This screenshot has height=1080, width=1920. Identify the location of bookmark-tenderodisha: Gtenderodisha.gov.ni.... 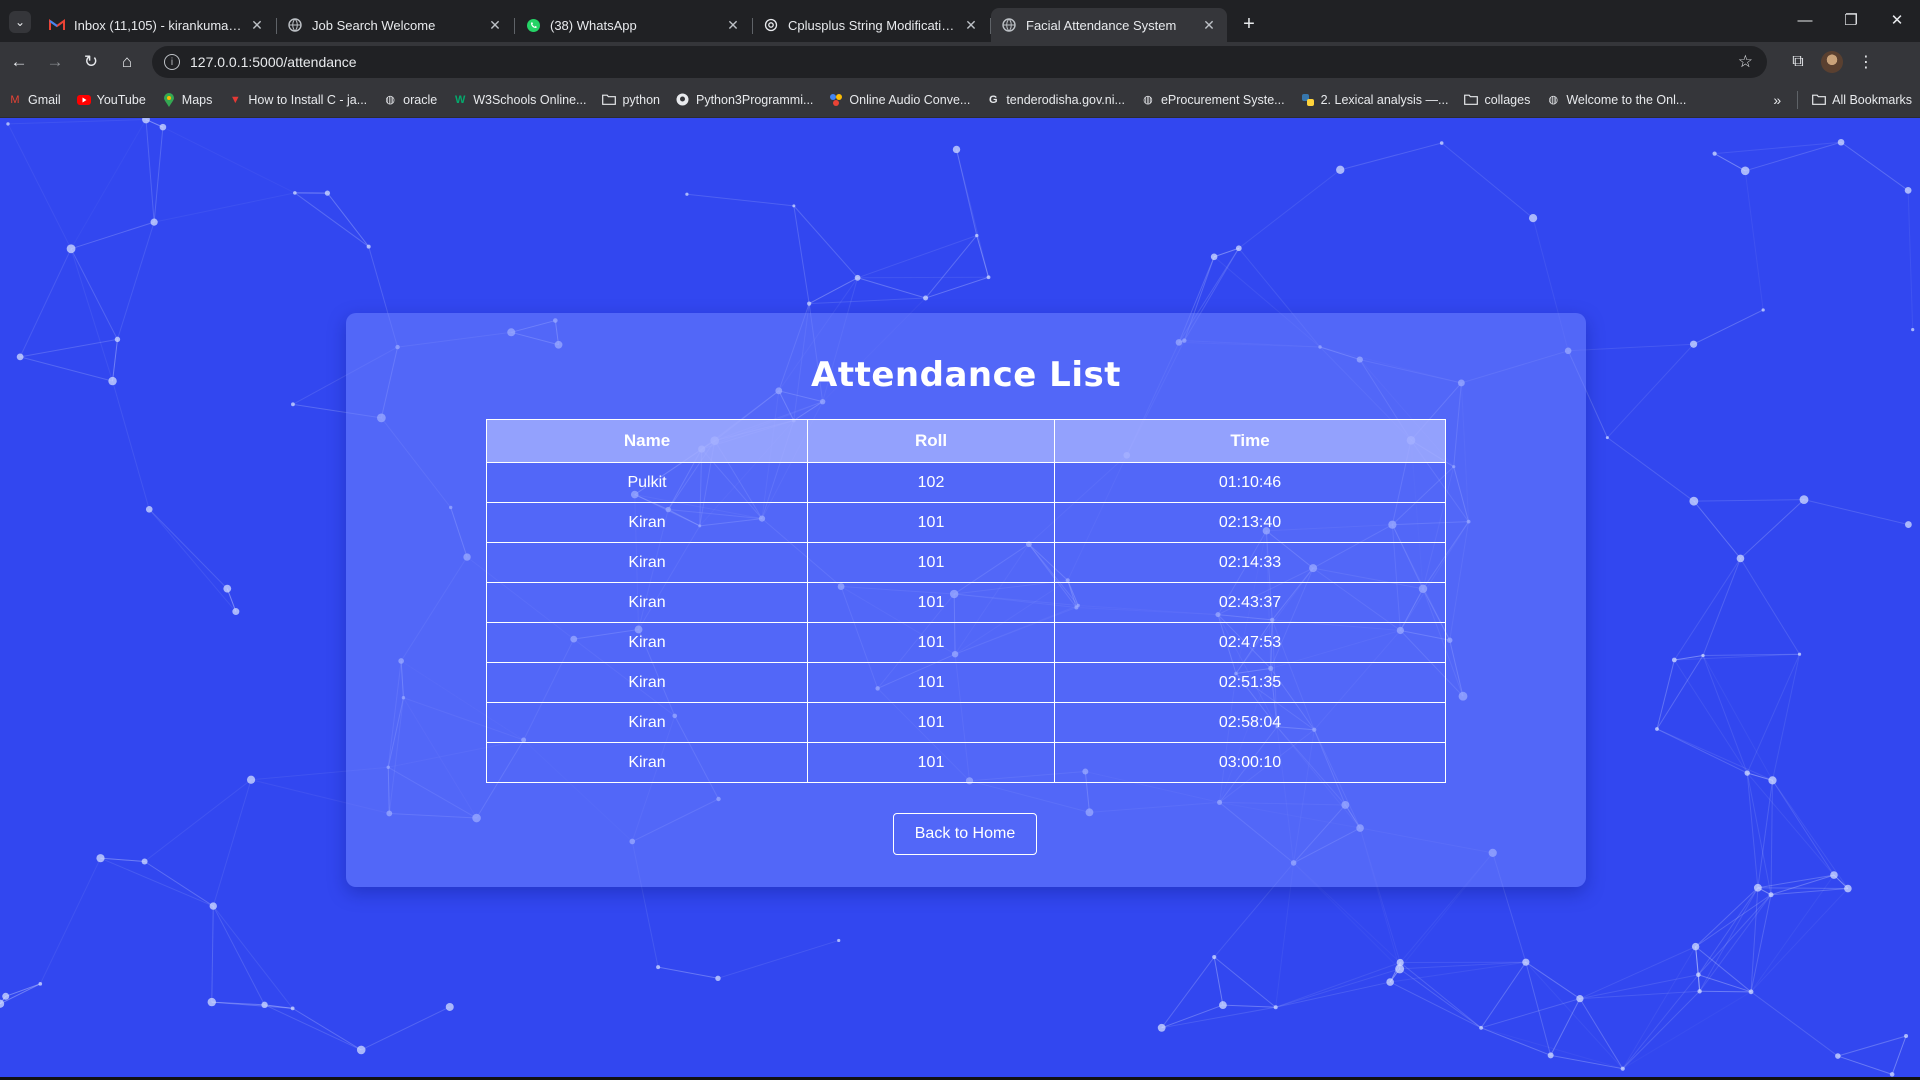
(1055, 100).